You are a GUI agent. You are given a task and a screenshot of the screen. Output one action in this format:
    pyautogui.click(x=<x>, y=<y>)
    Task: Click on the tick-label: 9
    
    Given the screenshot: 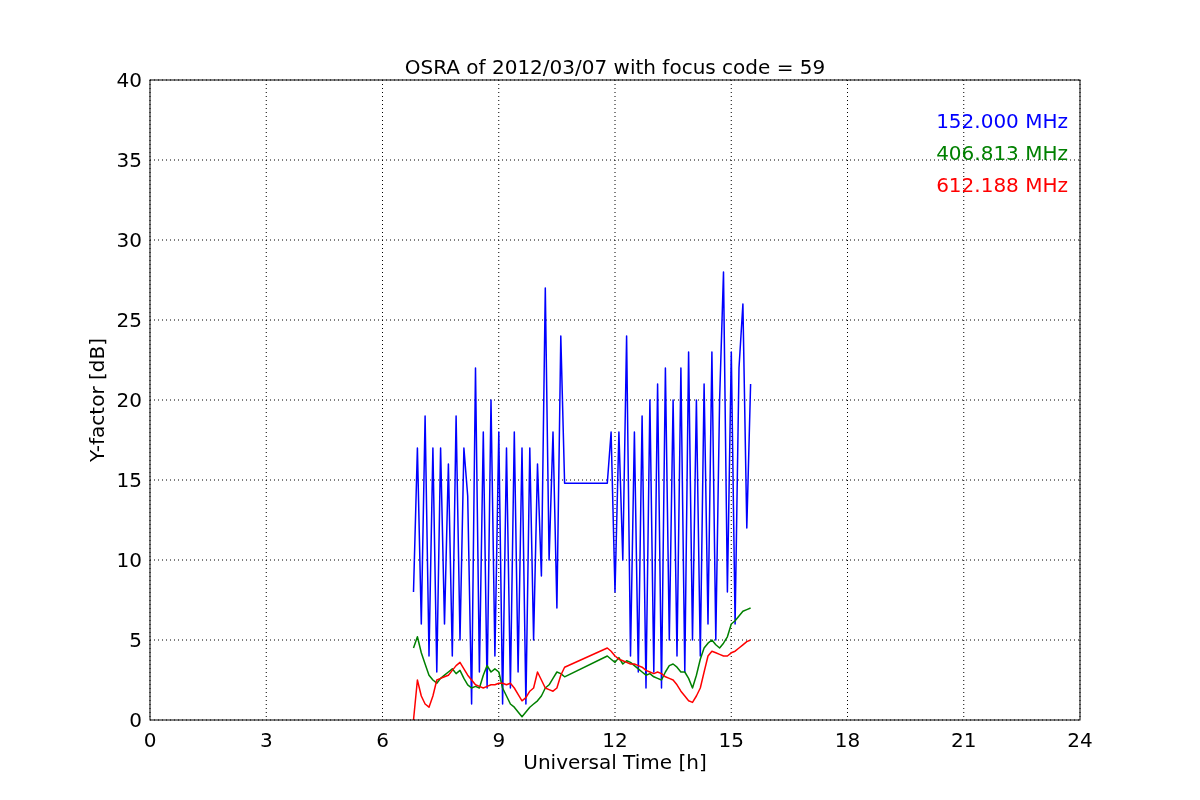 What is the action you would take?
    pyautogui.click(x=499, y=740)
    